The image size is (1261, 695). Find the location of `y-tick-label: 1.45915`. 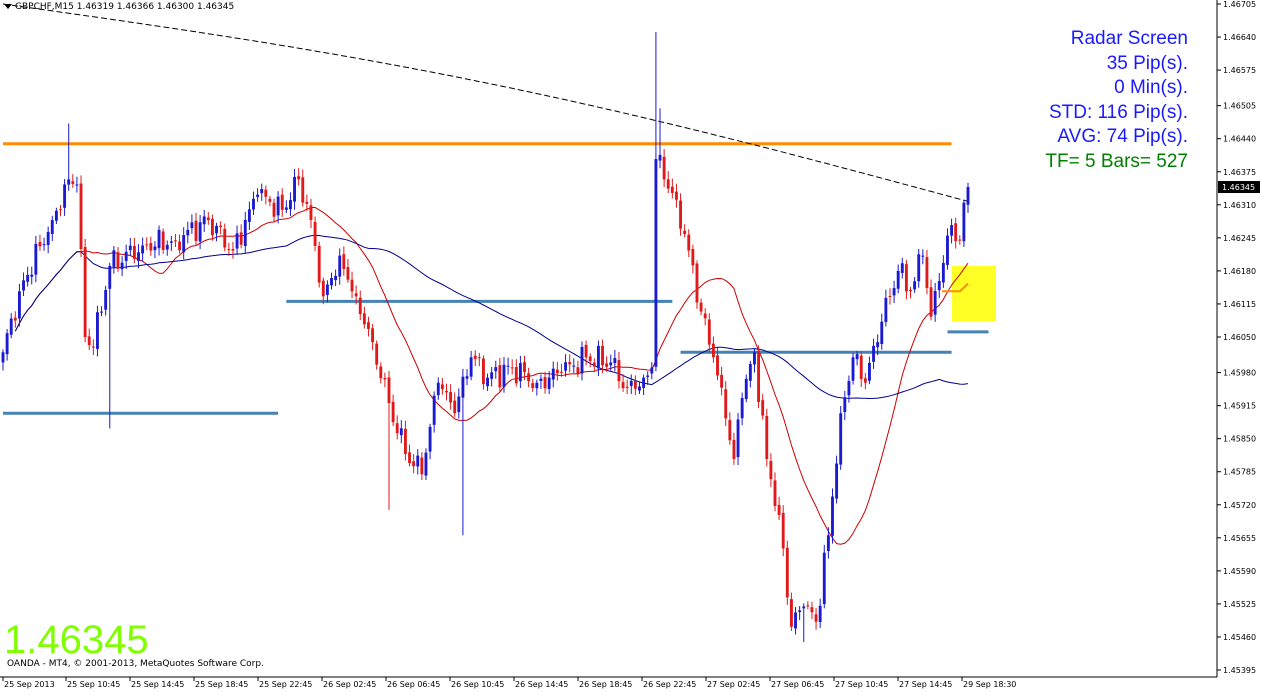

y-tick-label: 1.45915 is located at coordinates (1239, 406).